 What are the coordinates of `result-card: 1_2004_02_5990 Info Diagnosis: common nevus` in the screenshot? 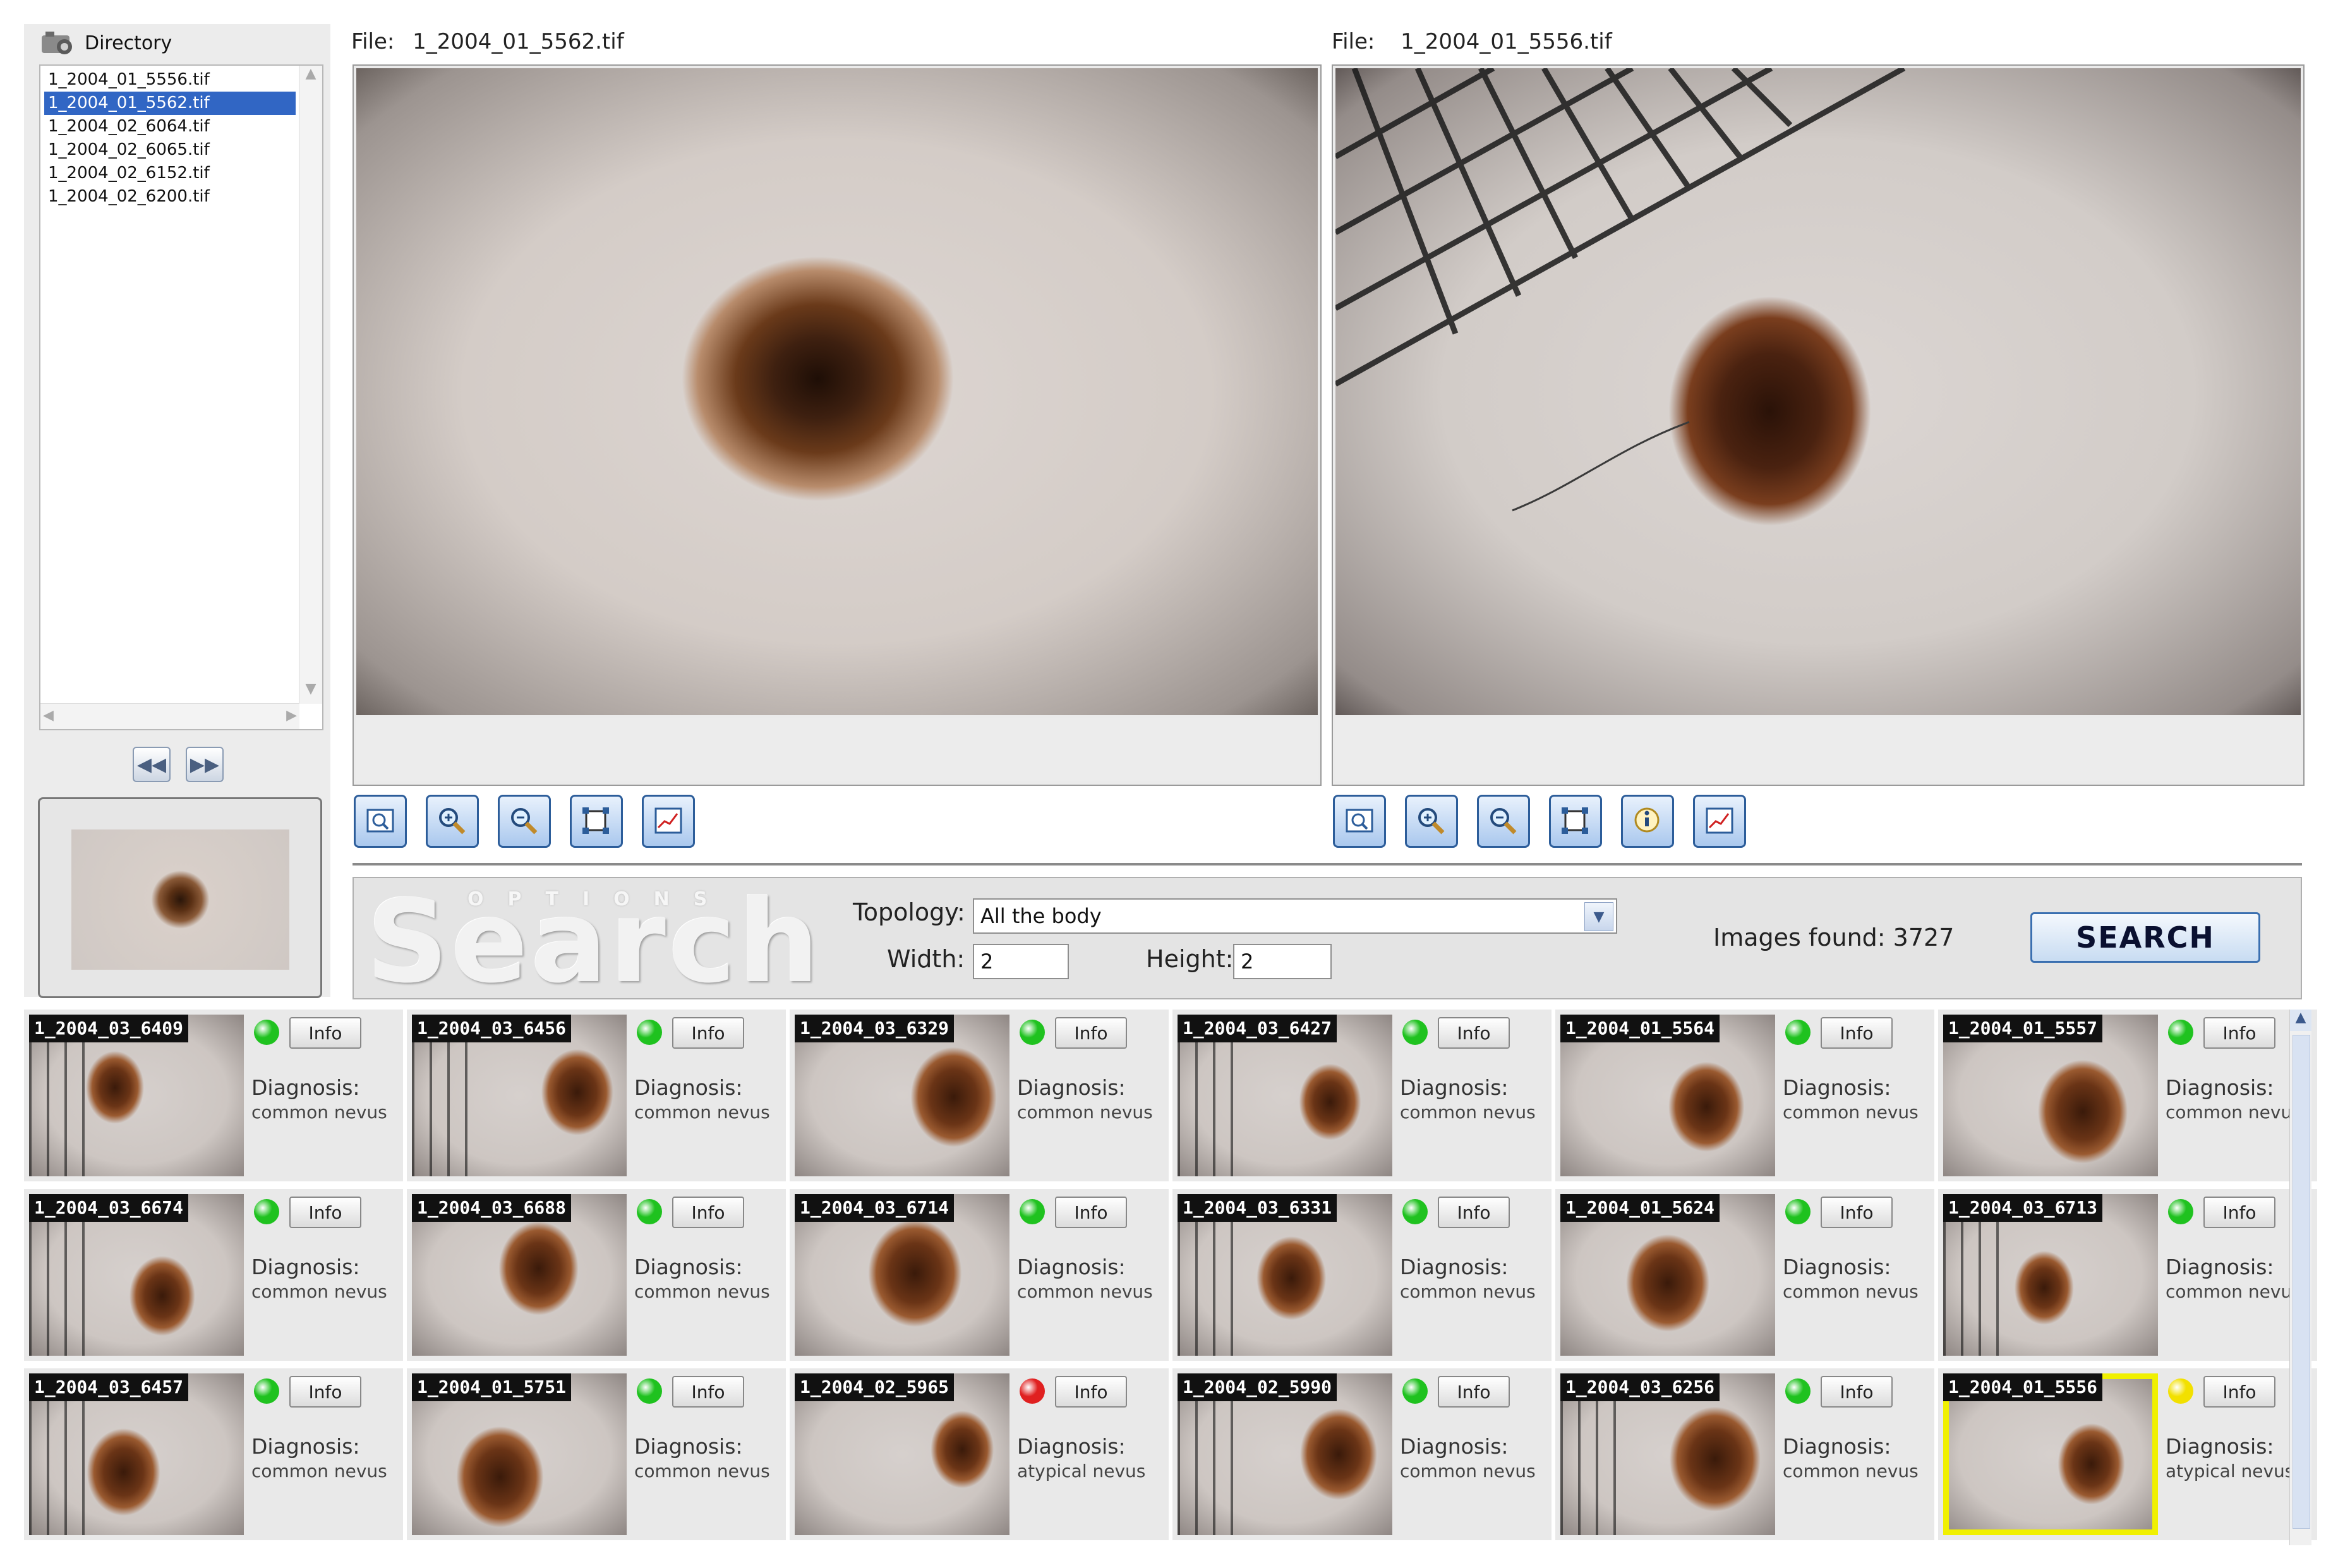 It's located at (1362, 1454).